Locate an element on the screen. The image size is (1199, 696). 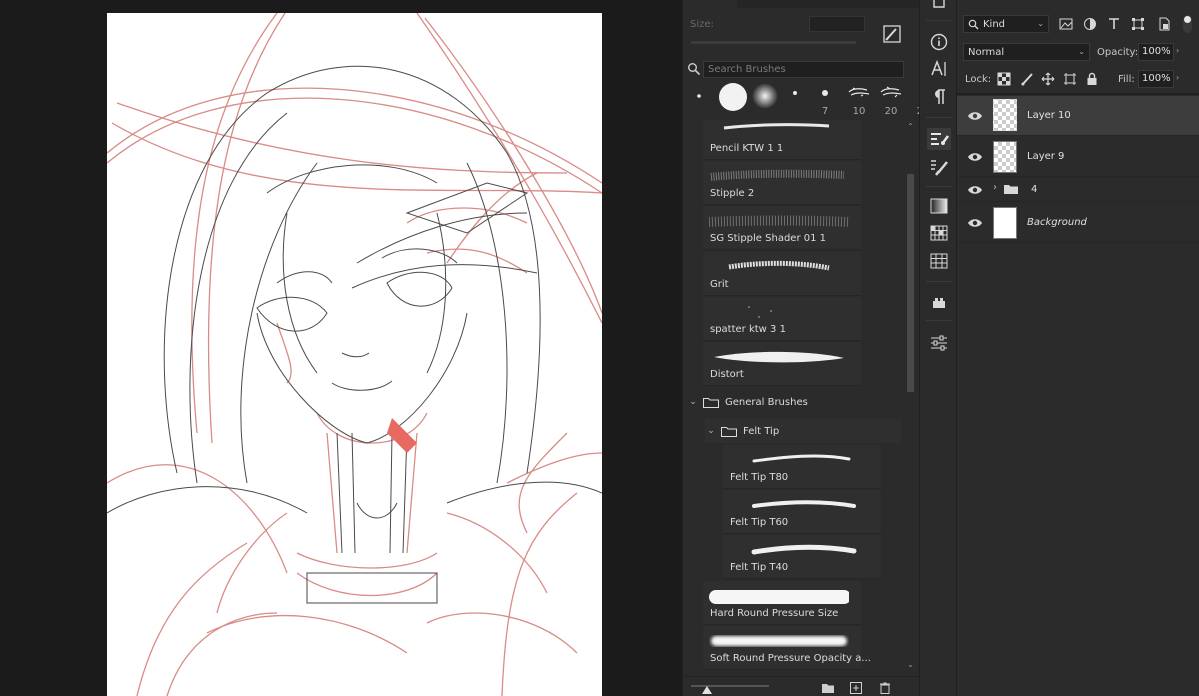
preset-25: 25 is located at coordinates (902, 100).